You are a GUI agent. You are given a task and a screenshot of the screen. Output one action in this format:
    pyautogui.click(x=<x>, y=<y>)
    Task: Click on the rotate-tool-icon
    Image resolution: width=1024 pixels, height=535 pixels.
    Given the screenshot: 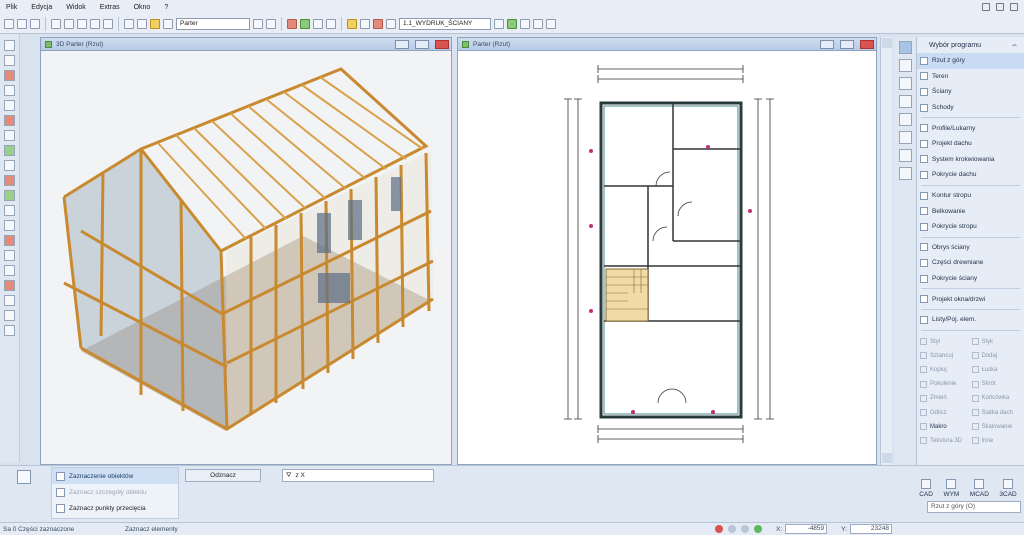 What is the action you would take?
    pyautogui.click(x=9, y=210)
    